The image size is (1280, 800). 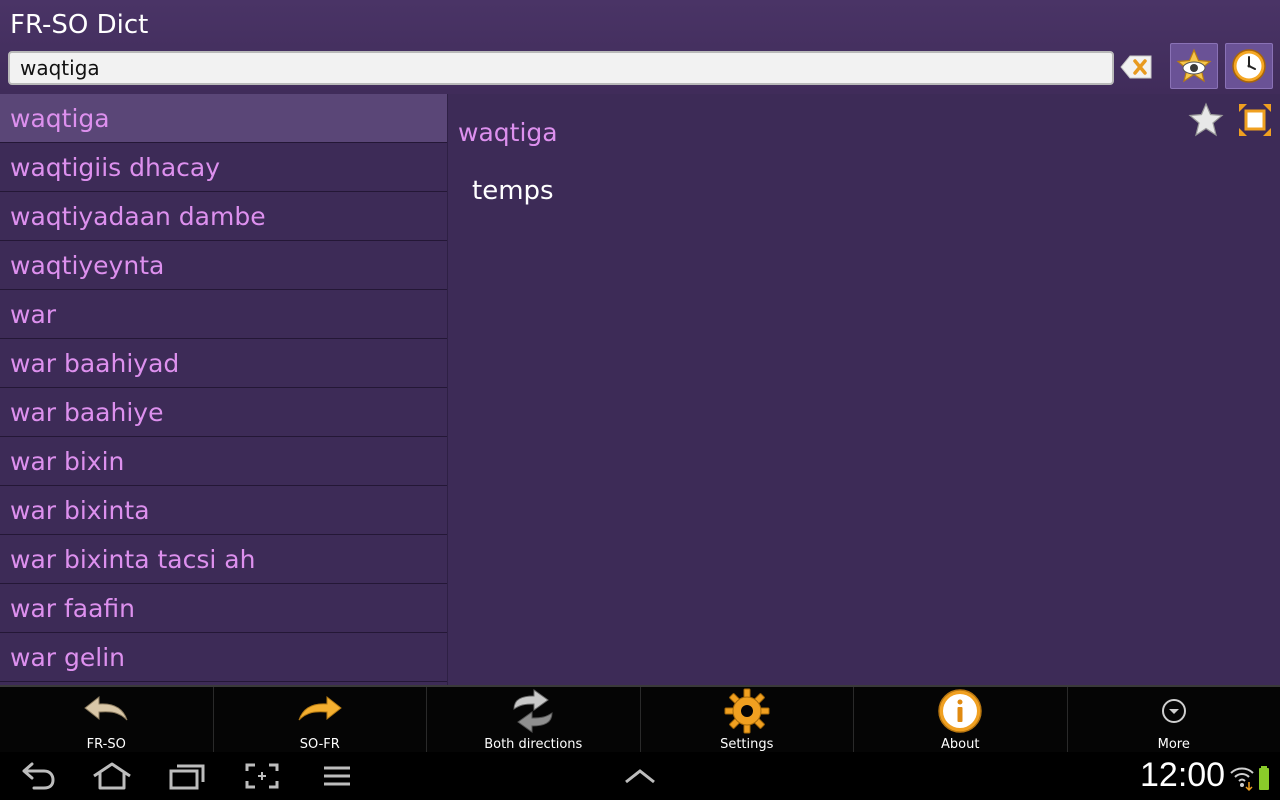 What do you see at coordinates (1173, 711) in the screenshot?
I see `chevron-down-icon` at bounding box center [1173, 711].